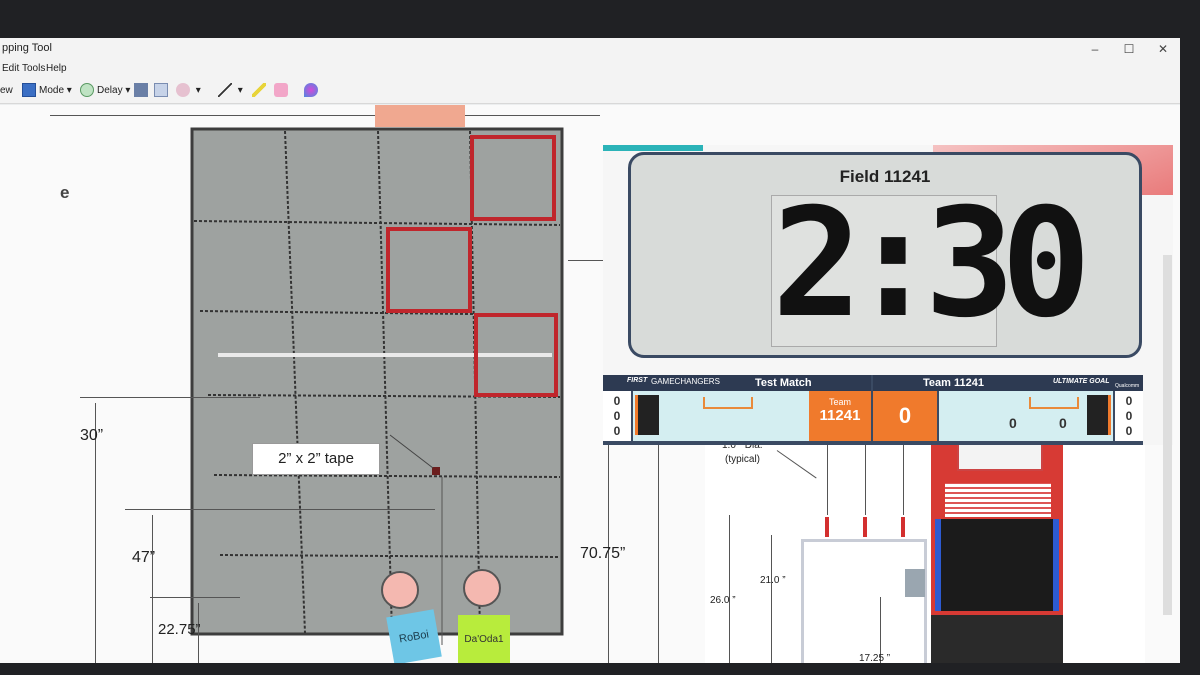 This screenshot has height=675, width=1200. I want to click on timer-value: 2:30, so click(931, 264).